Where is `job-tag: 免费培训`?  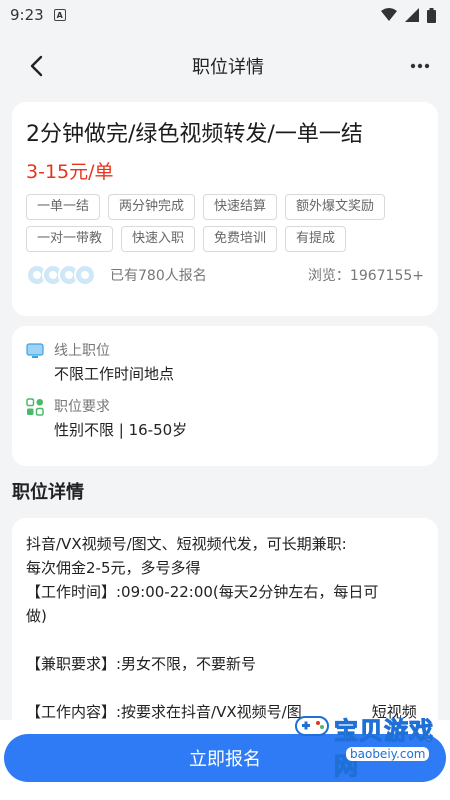 job-tag: 免费培训 is located at coordinates (240, 239).